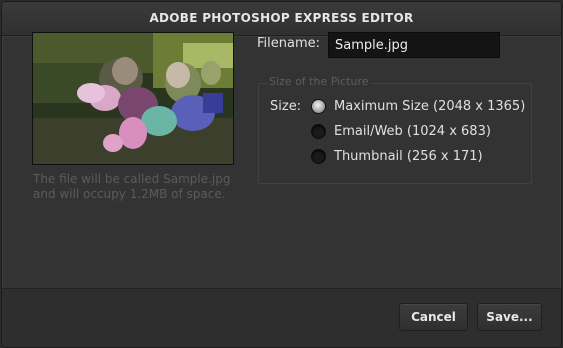 The width and height of the screenshot is (563, 348). I want to click on filename-input, so click(414, 45).